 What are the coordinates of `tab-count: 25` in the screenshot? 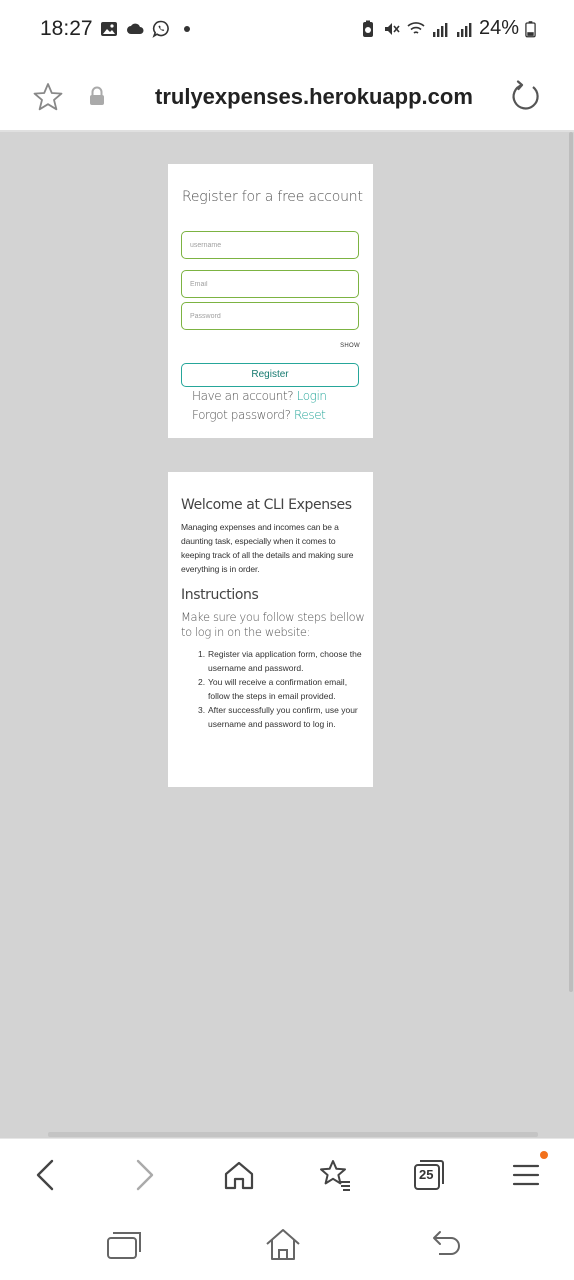 It's located at (426, 1174).